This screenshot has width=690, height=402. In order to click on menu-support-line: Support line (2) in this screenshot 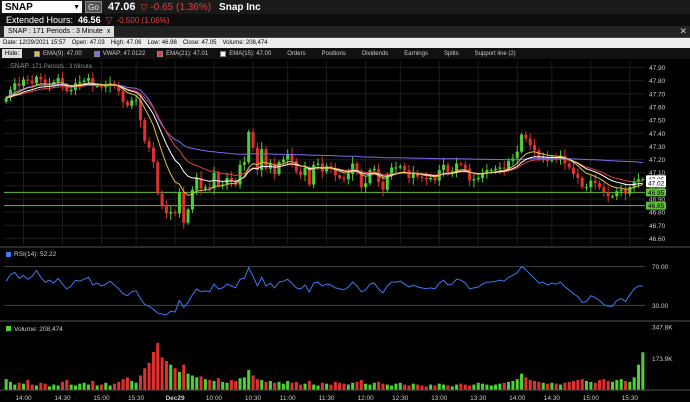, I will do `click(495, 54)`.